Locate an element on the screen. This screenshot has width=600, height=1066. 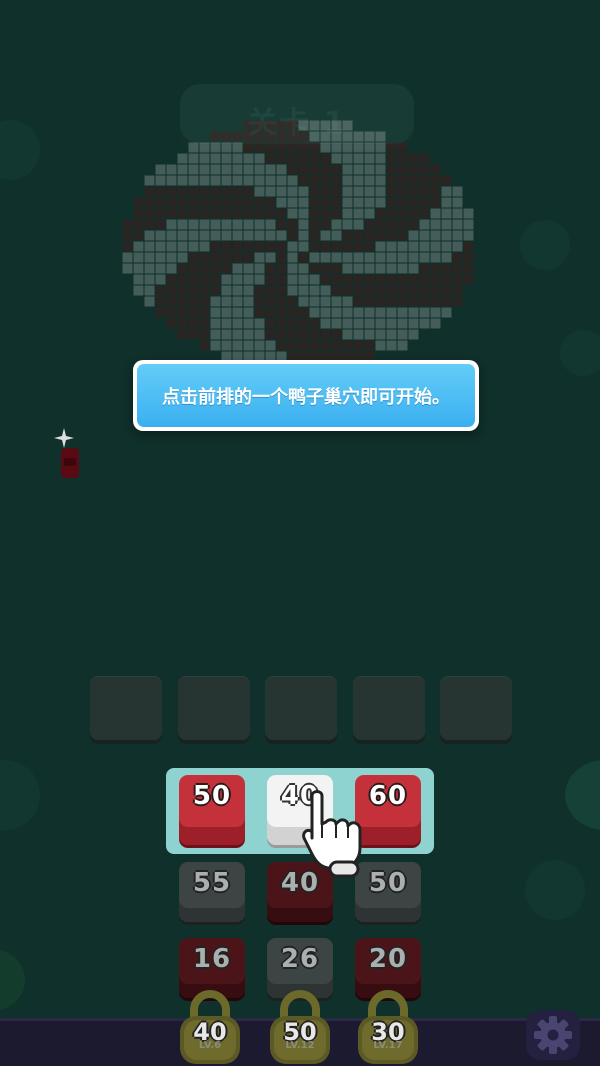
tutorial-tooltip: 点击前排的一个鸭子巢穴即可开始。 is located at coordinates (306, 395).